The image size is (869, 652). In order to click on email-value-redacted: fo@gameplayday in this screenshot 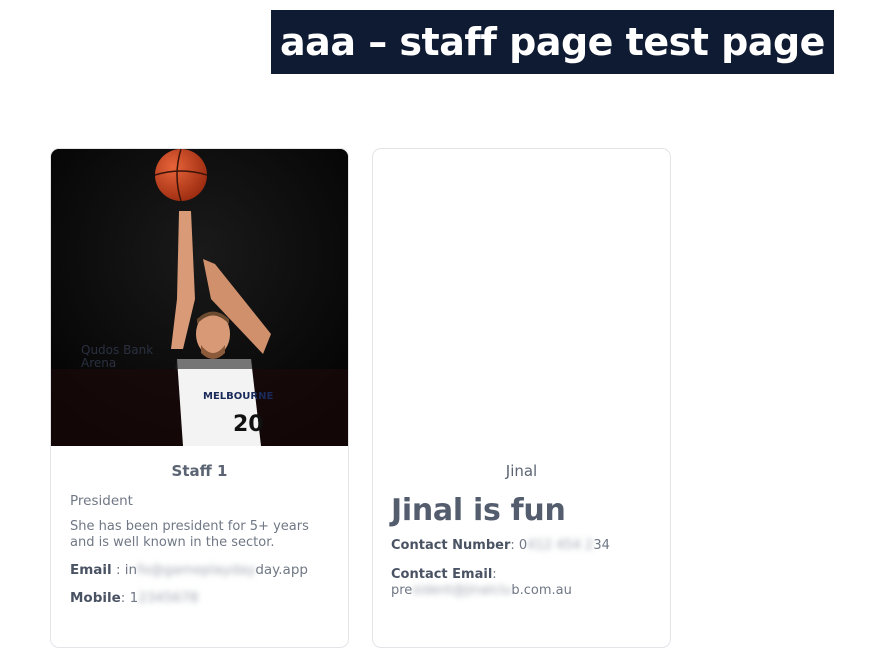, I will do `click(196, 570)`.